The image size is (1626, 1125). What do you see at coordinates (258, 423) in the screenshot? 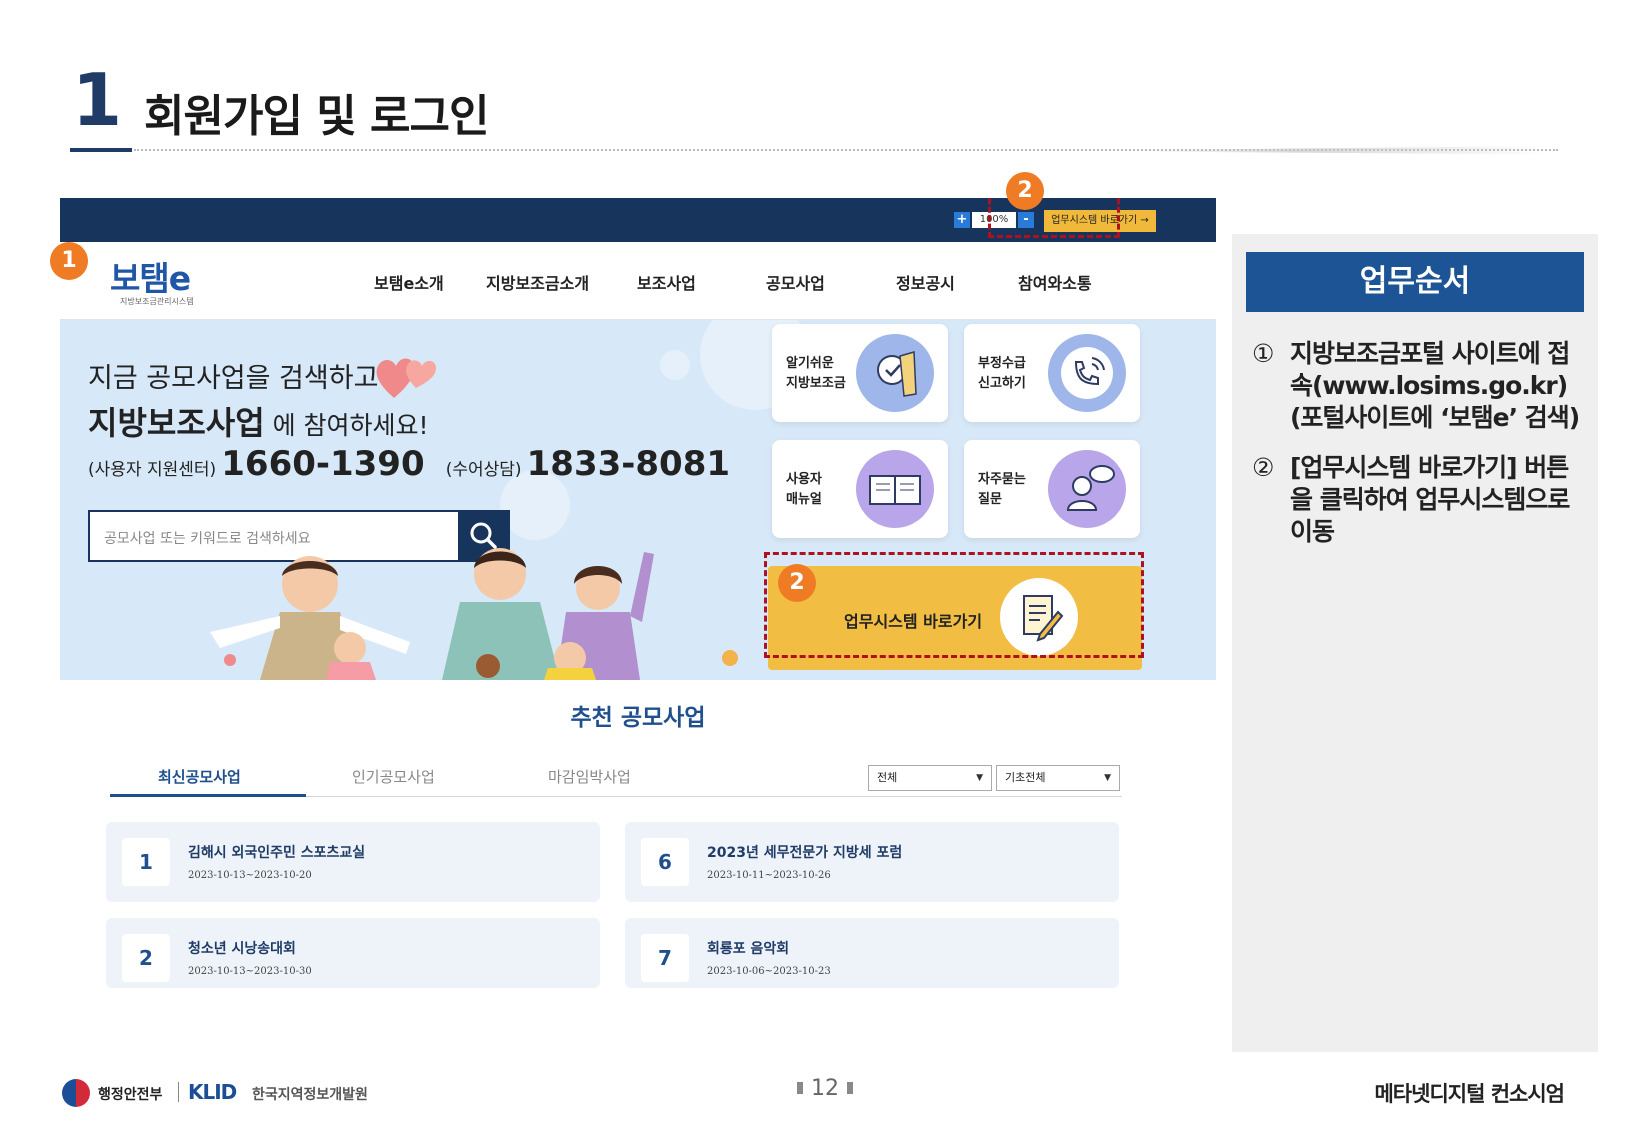
I see `hero-line-2: 지방보조사업 에 참여하세요!` at bounding box center [258, 423].